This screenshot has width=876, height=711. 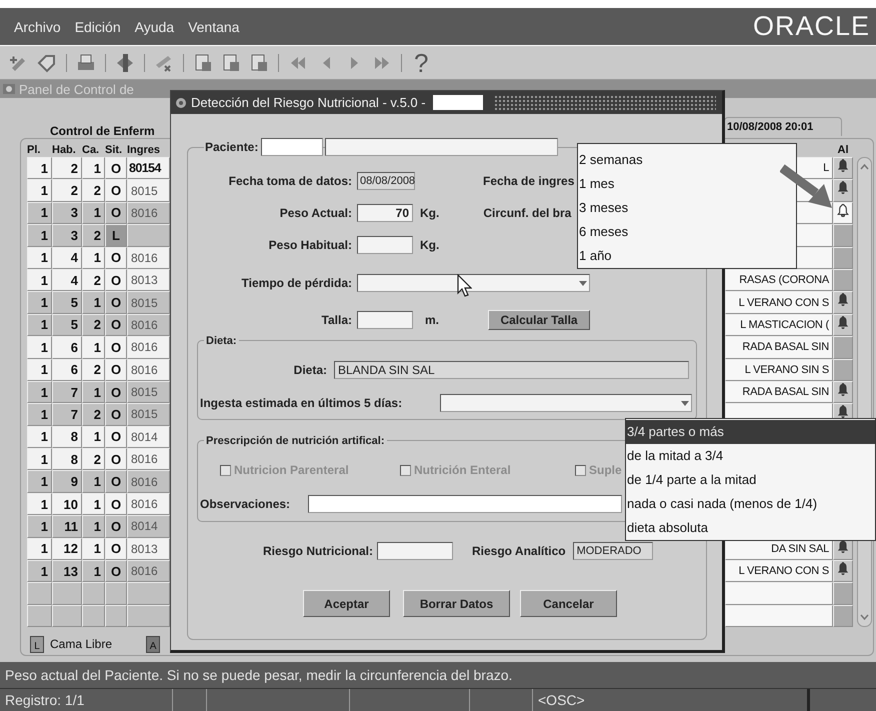 What do you see at coordinates (456, 603) in the screenshot?
I see `dialog-button: Borrar Datos` at bounding box center [456, 603].